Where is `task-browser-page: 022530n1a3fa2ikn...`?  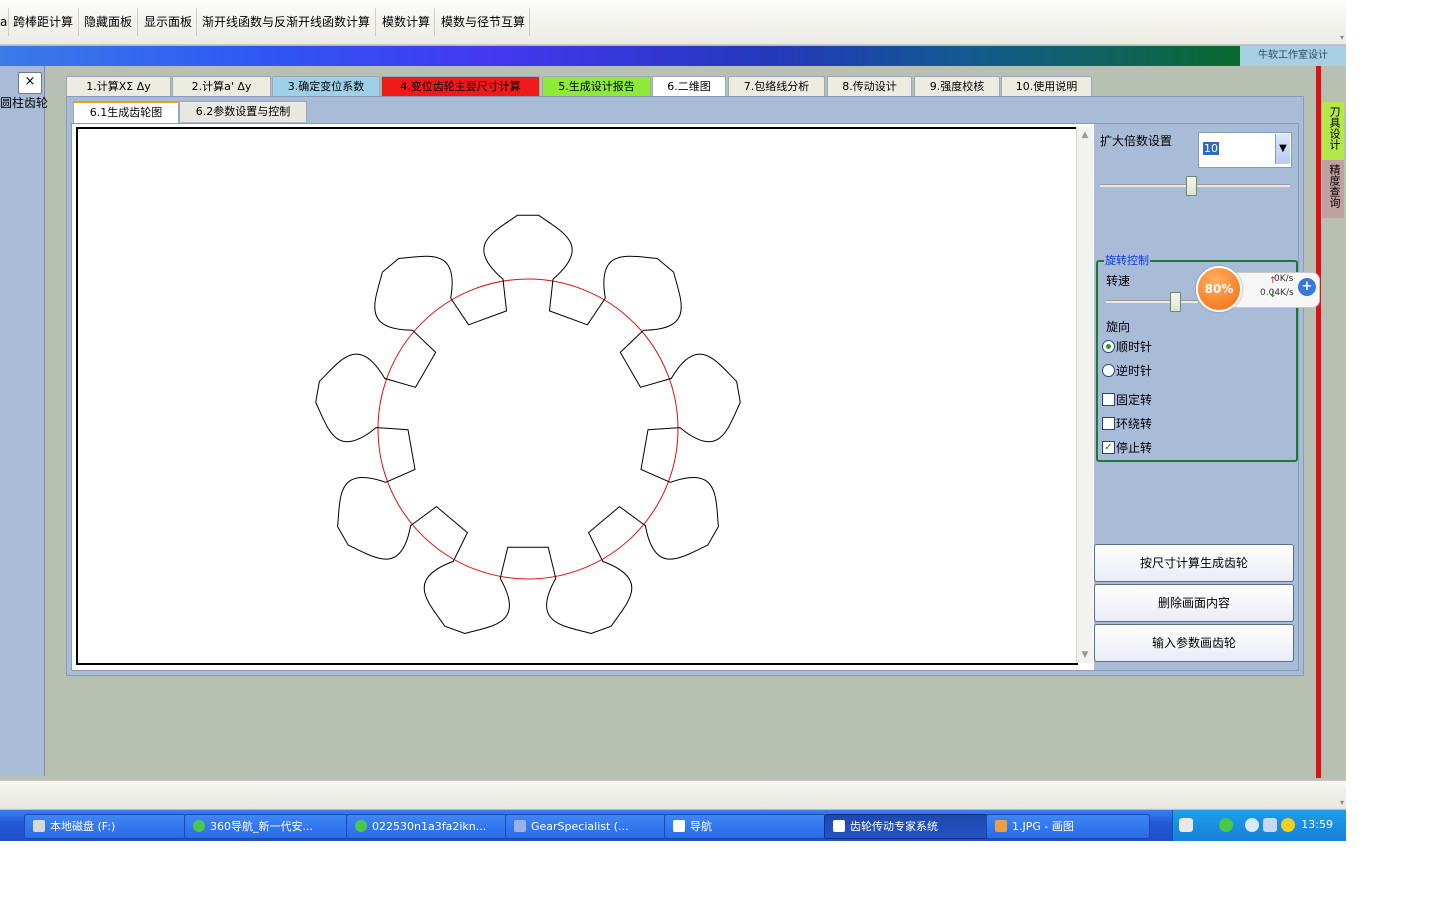 task-browser-page: 022530n1a3fa2ikn... is located at coordinates (427, 826).